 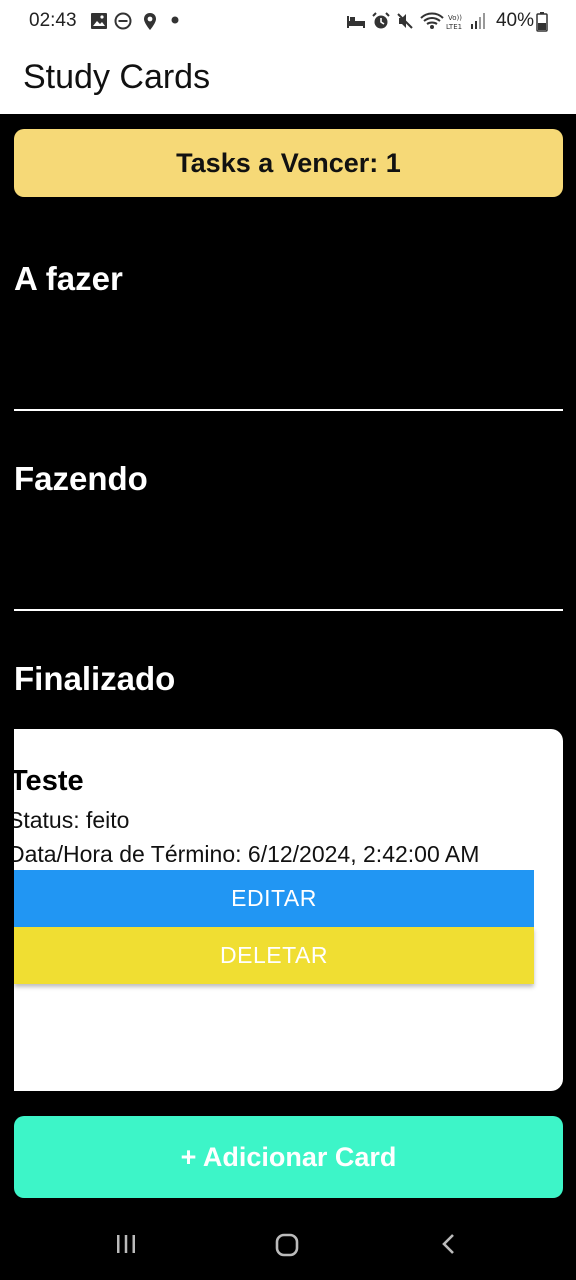 I want to click on dot-icon, so click(x=175, y=20).